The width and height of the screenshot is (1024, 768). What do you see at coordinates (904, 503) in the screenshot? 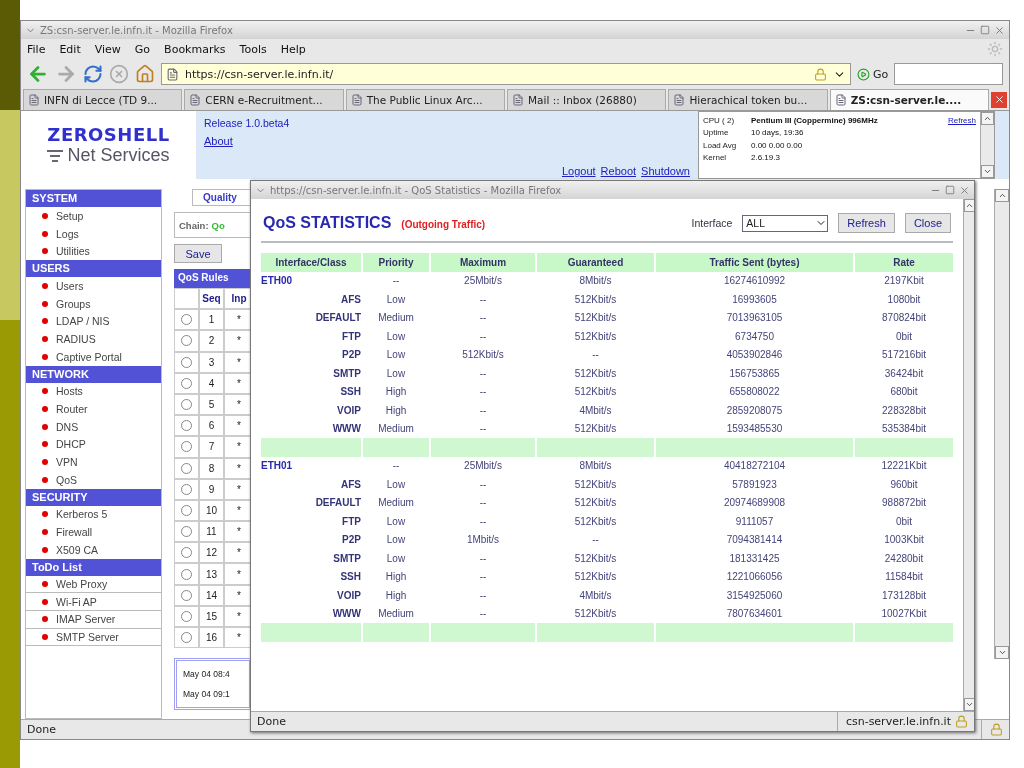
I see `rate-cell-text: 988872bit` at bounding box center [904, 503].